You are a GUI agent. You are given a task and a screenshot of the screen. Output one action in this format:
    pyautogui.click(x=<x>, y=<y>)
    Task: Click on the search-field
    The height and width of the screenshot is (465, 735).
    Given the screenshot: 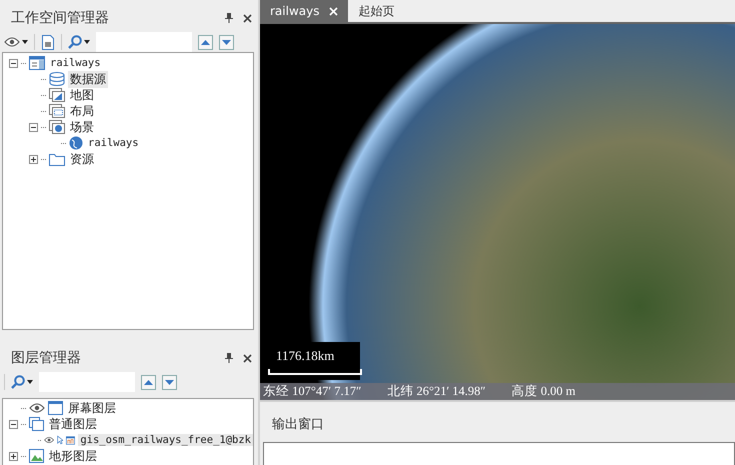 What is the action you would take?
    pyautogui.click(x=144, y=42)
    